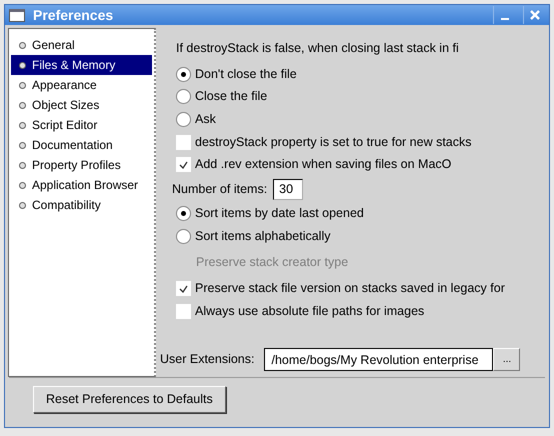 Image resolution: width=554 pixels, height=436 pixels. I want to click on sidebar-item: Compatibility, so click(81, 205).